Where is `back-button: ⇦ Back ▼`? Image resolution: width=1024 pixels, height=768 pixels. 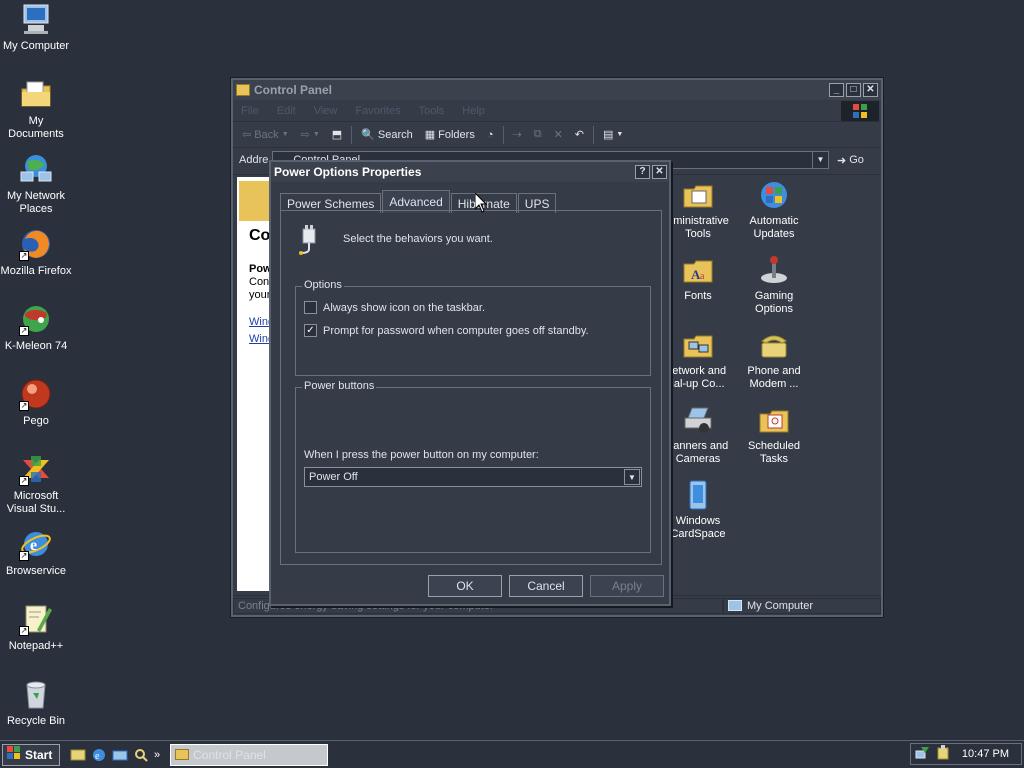 back-button: ⇦ Back ▼ is located at coordinates (265, 135).